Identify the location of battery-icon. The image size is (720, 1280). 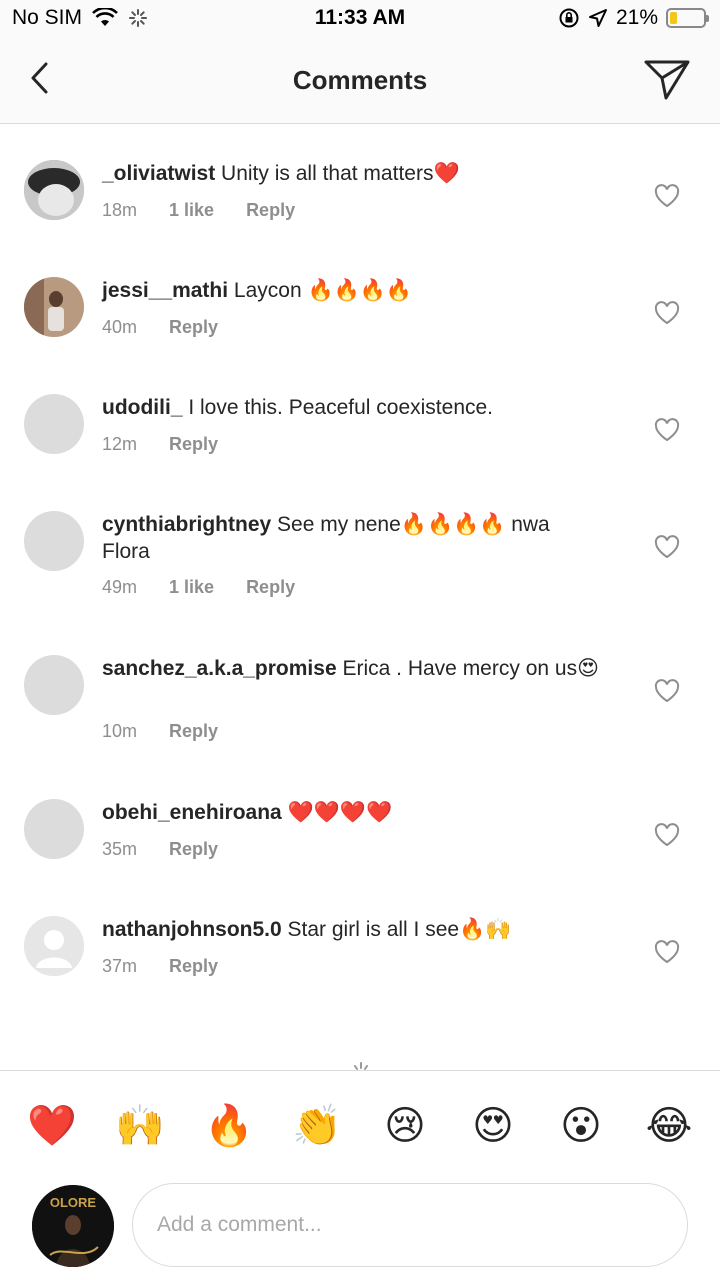
(687, 18).